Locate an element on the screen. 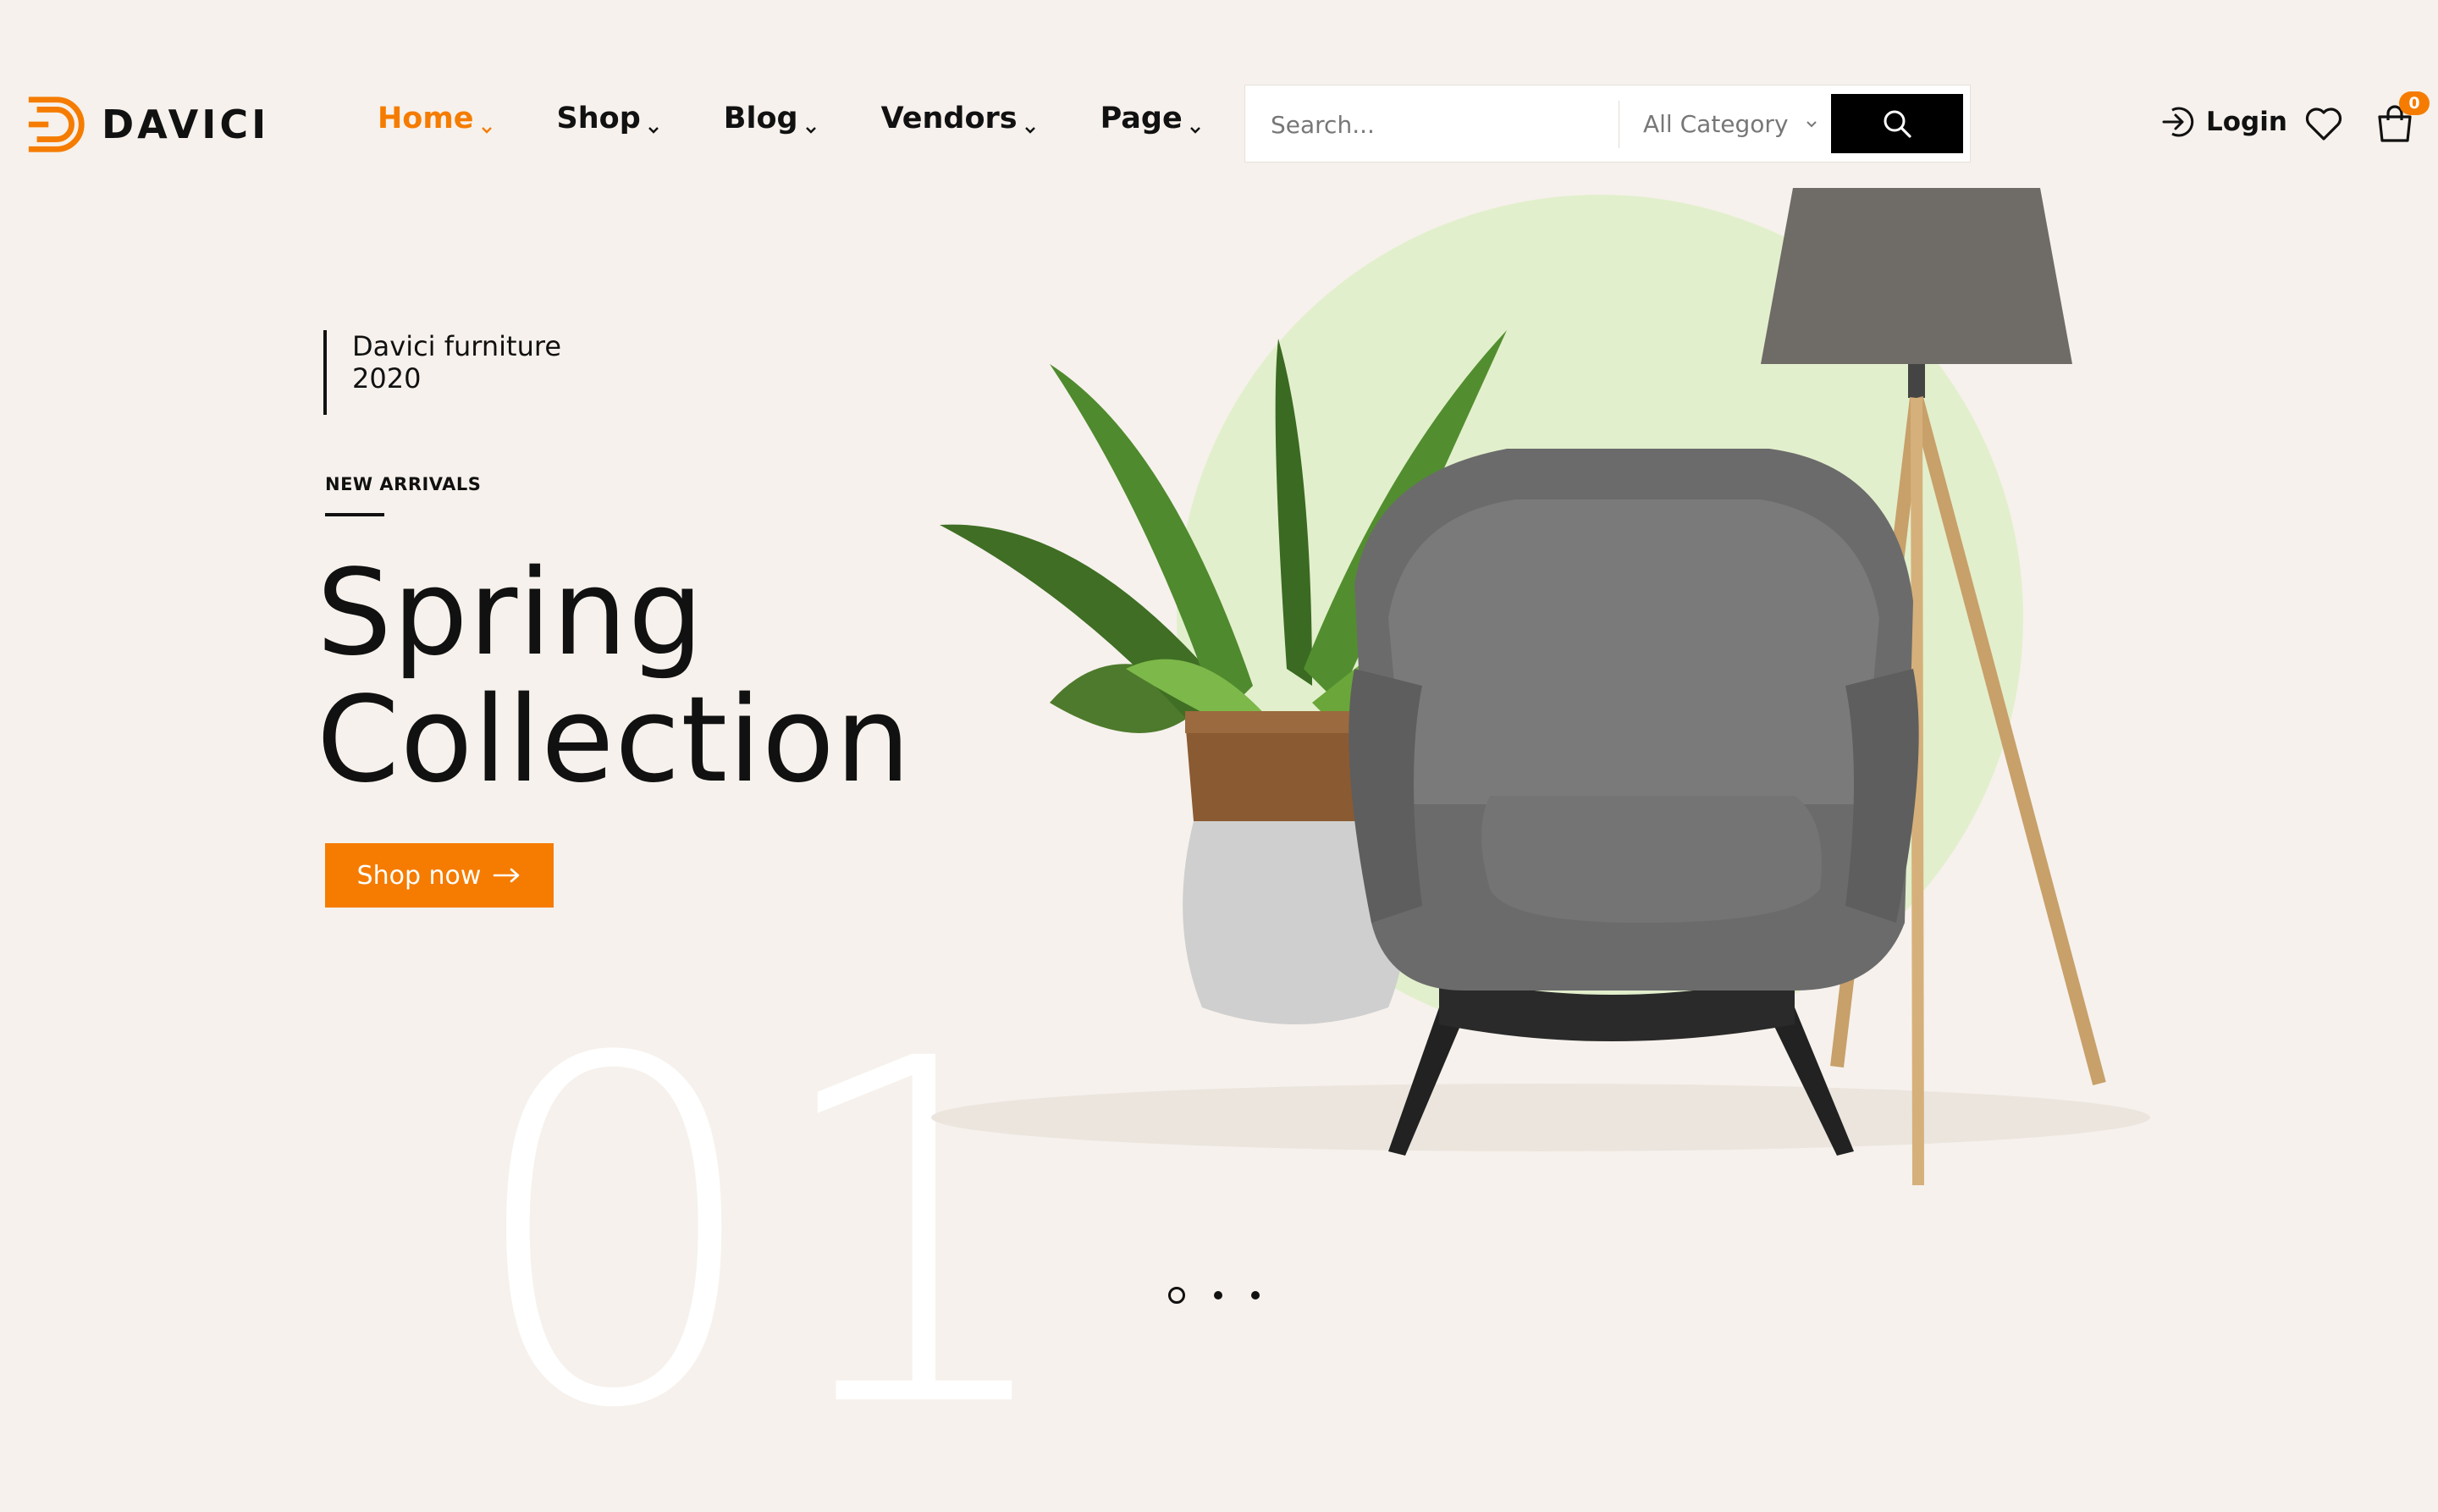 Image resolution: width=2438 pixels, height=1512 pixels. heart-icon is located at coordinates (2323, 124).